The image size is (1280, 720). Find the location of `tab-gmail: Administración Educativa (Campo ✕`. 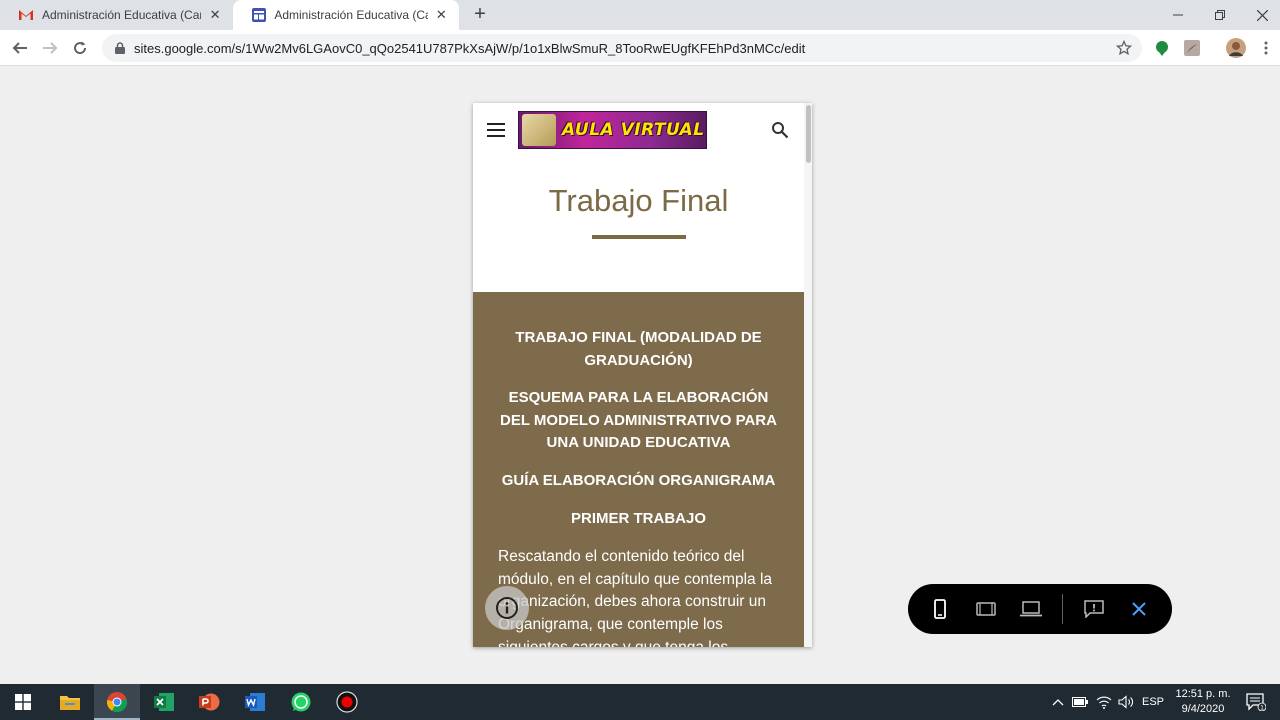

tab-gmail: Administración Educativa (Campo ✕ is located at coordinates (116, 15).